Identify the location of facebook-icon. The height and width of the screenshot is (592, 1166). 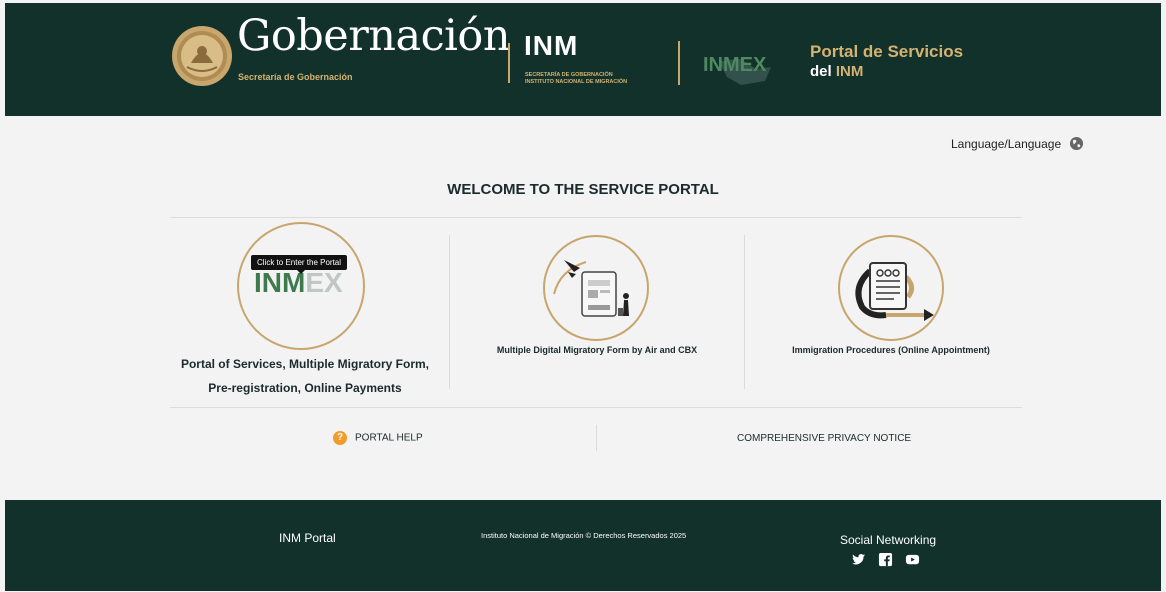
(885, 559).